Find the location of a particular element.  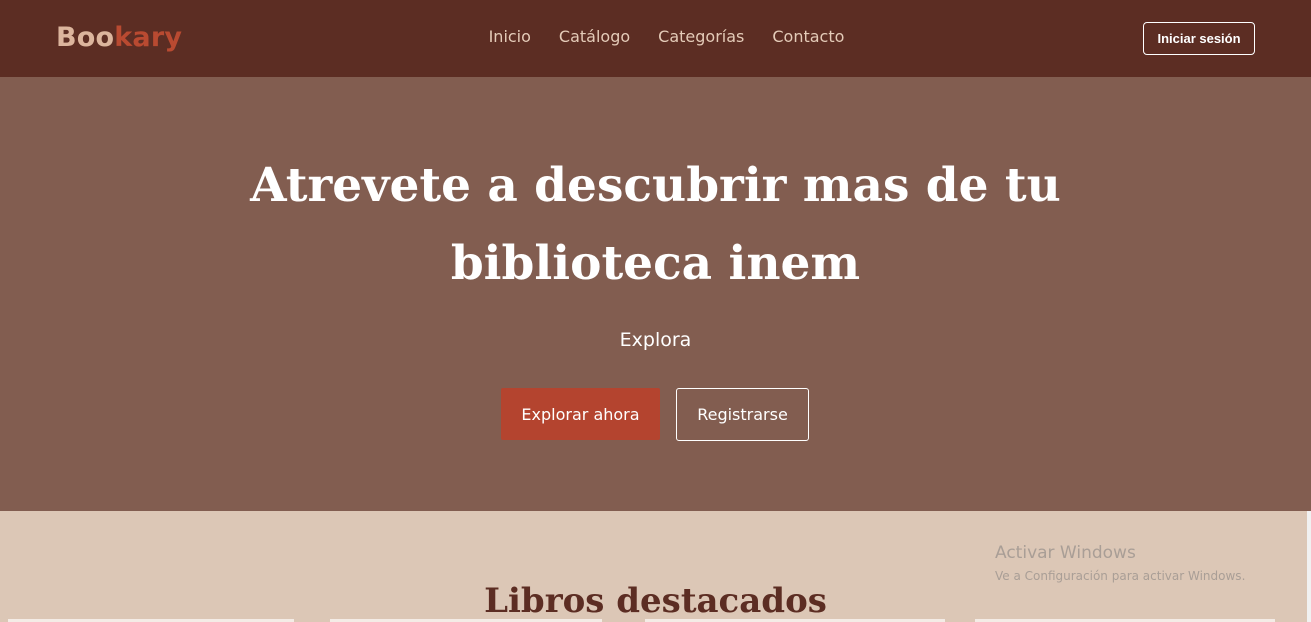

watermark-title: Activar Windows is located at coordinates (1065, 553).